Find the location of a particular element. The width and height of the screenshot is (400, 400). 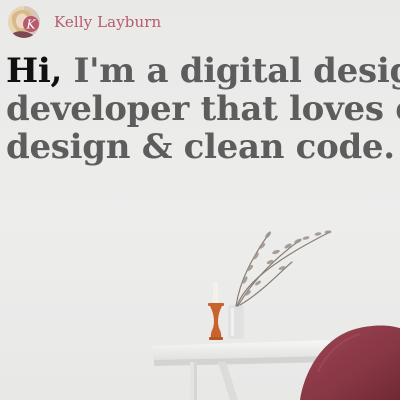

vase-with-branches is located at coordinates (280, 284).